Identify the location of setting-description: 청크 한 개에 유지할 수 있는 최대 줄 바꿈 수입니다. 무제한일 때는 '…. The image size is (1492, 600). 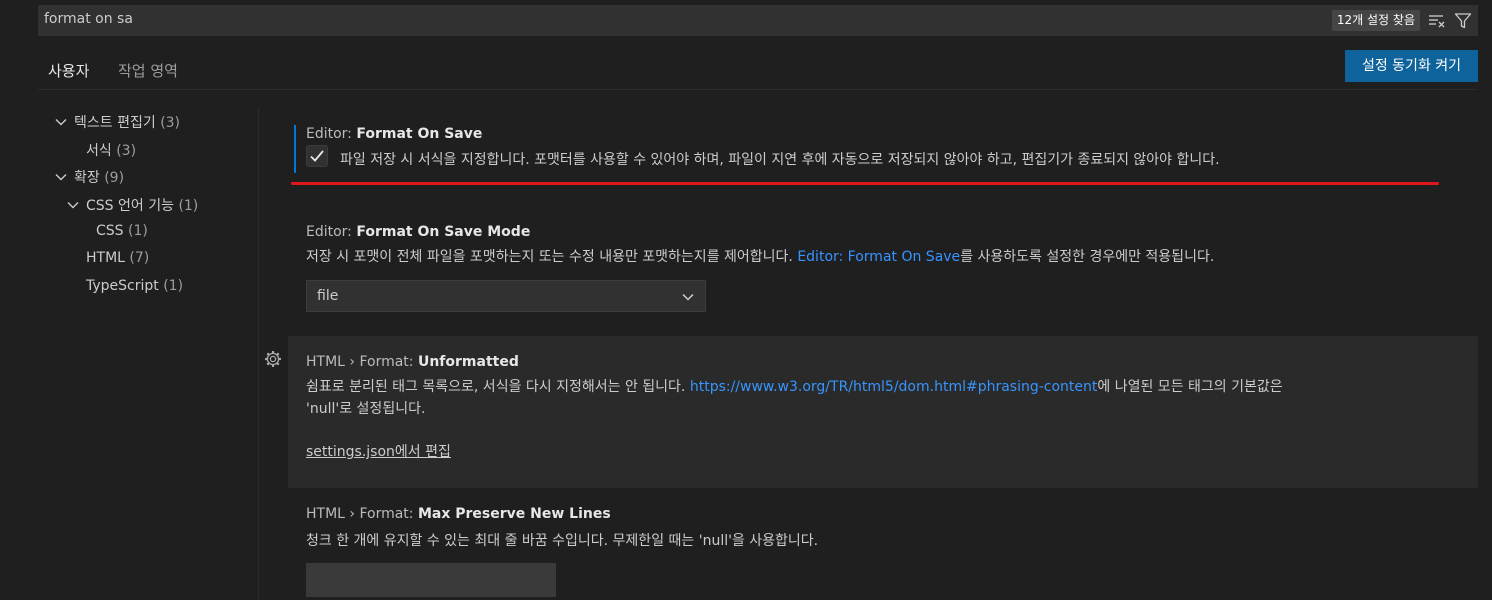
(562, 541).